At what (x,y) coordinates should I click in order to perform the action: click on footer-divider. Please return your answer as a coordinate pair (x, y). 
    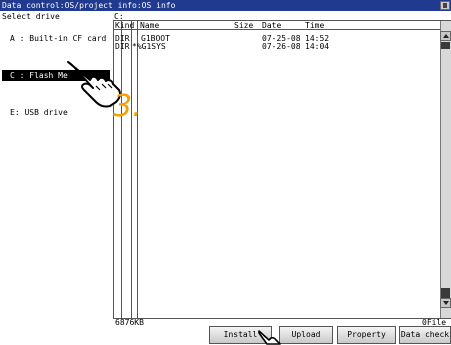
    Looking at the image, I should click on (282, 318).